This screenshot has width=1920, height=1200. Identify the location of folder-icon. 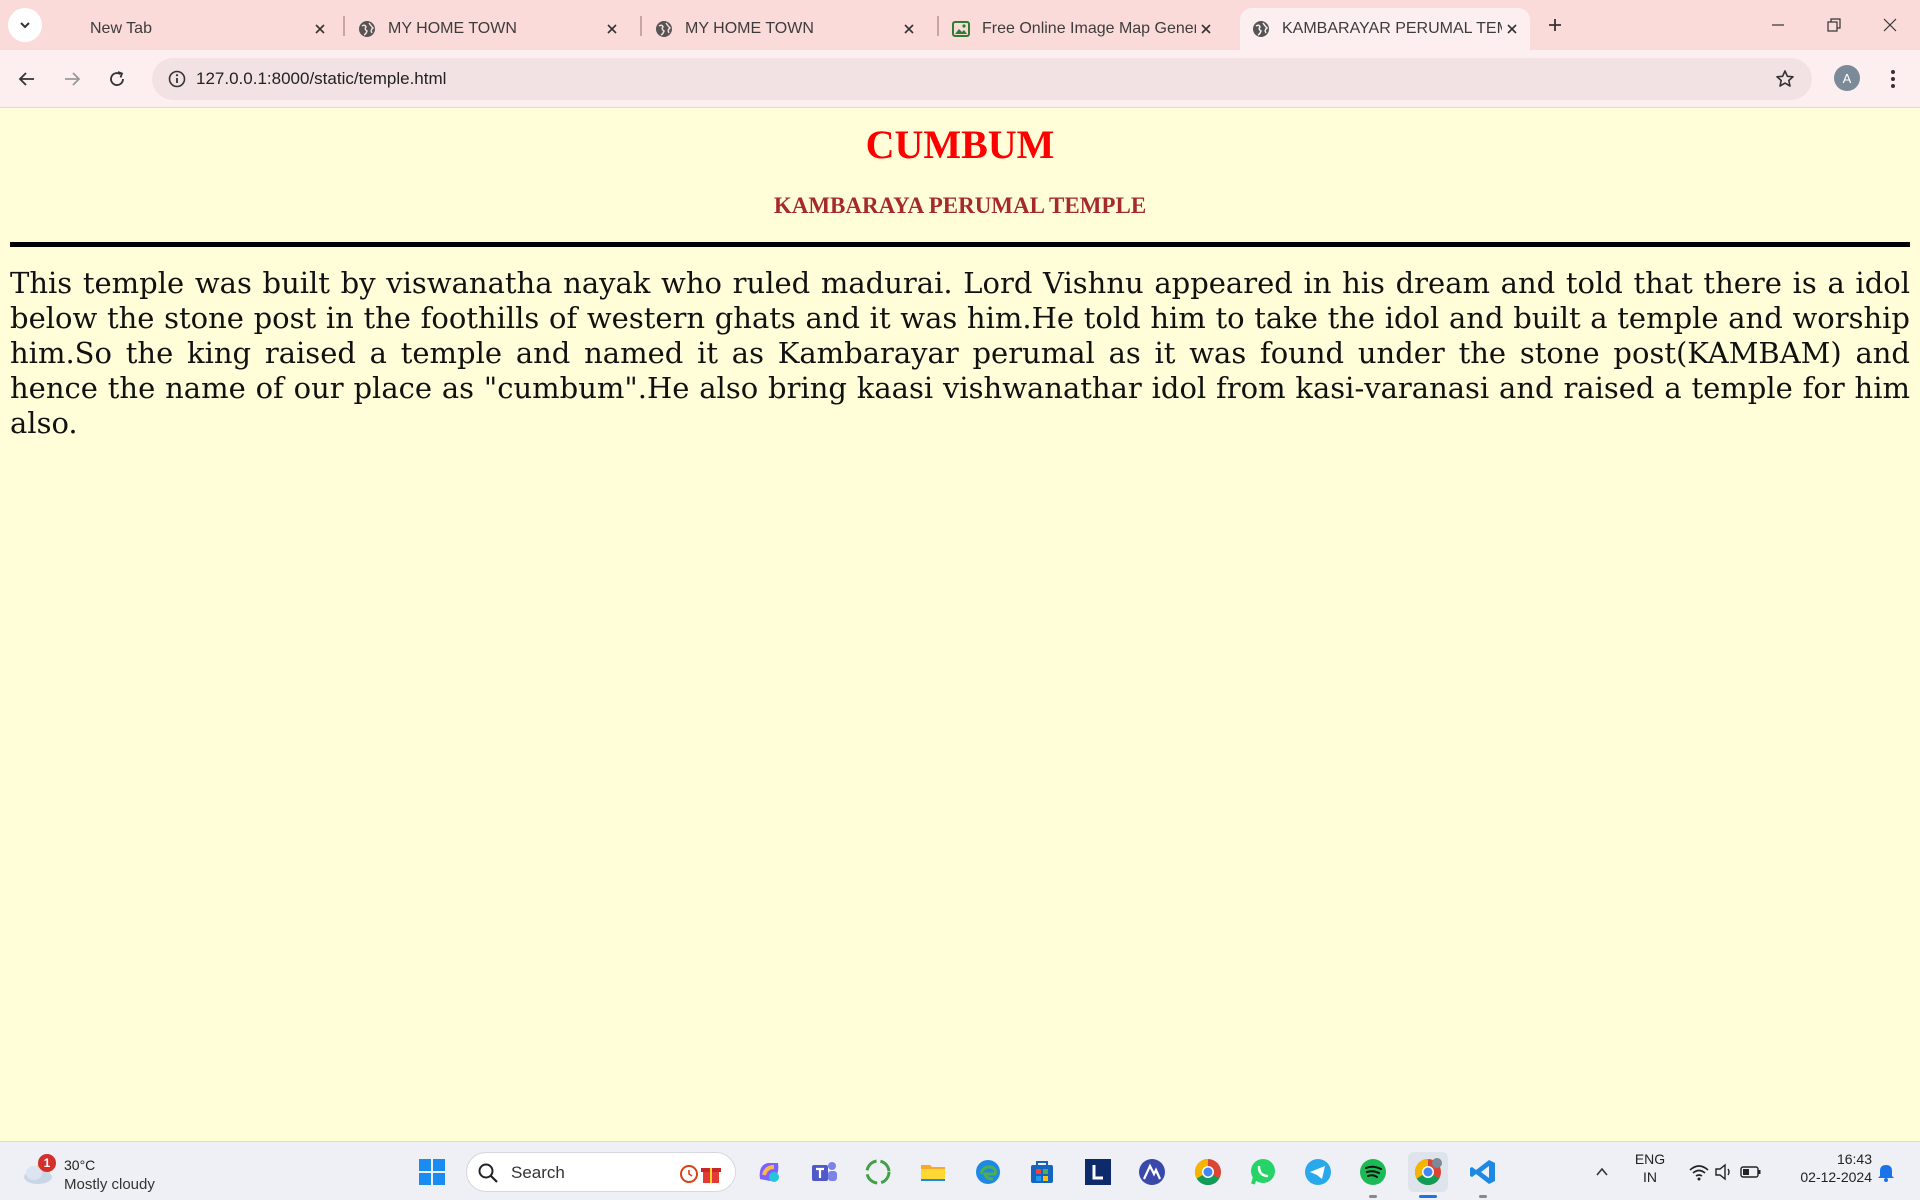
(933, 1173).